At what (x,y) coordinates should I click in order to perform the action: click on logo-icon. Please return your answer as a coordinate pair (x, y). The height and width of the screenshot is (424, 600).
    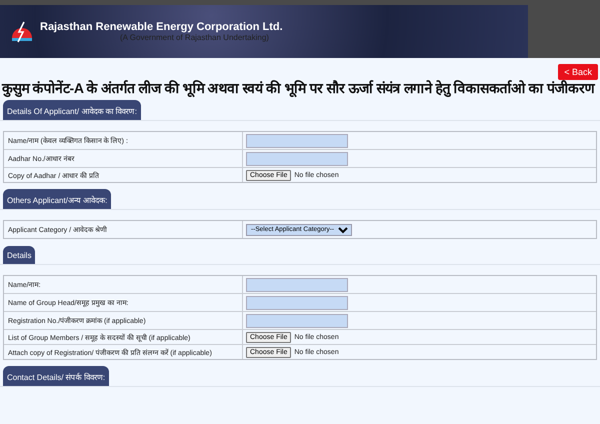
    Looking at the image, I should click on (22, 32).